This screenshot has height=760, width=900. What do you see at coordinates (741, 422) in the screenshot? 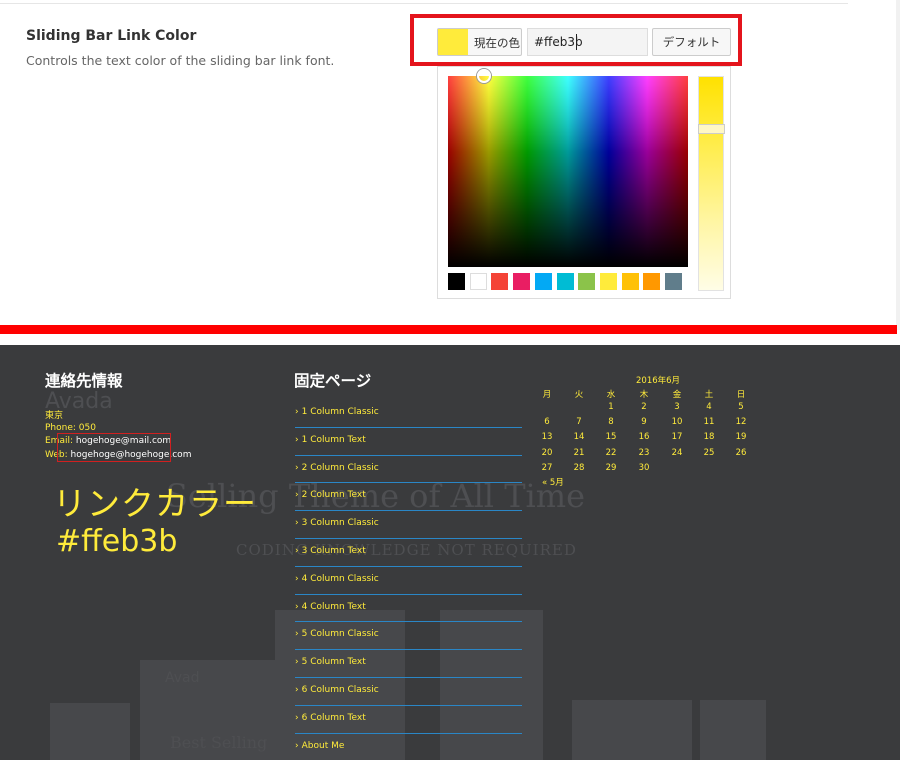
I see `calendar-day: 12` at bounding box center [741, 422].